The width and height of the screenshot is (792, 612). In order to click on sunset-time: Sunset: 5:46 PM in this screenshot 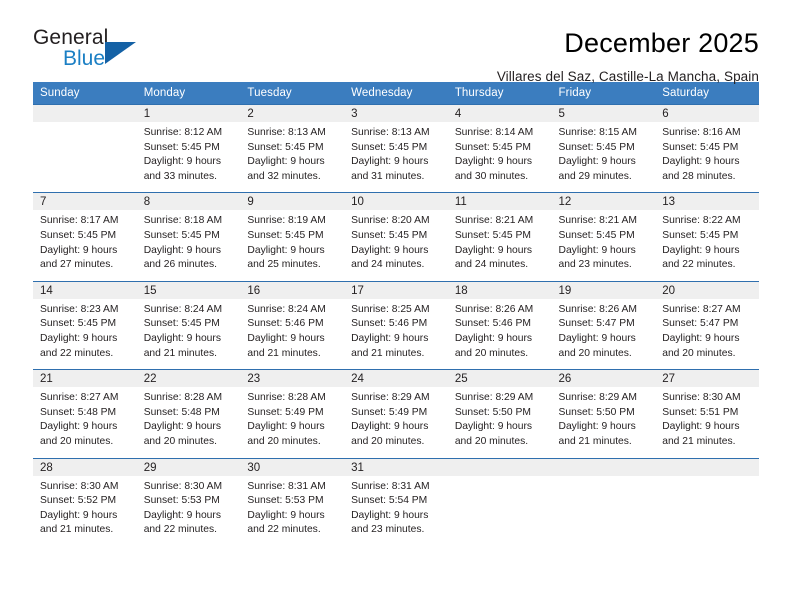, I will do `click(492, 324)`.